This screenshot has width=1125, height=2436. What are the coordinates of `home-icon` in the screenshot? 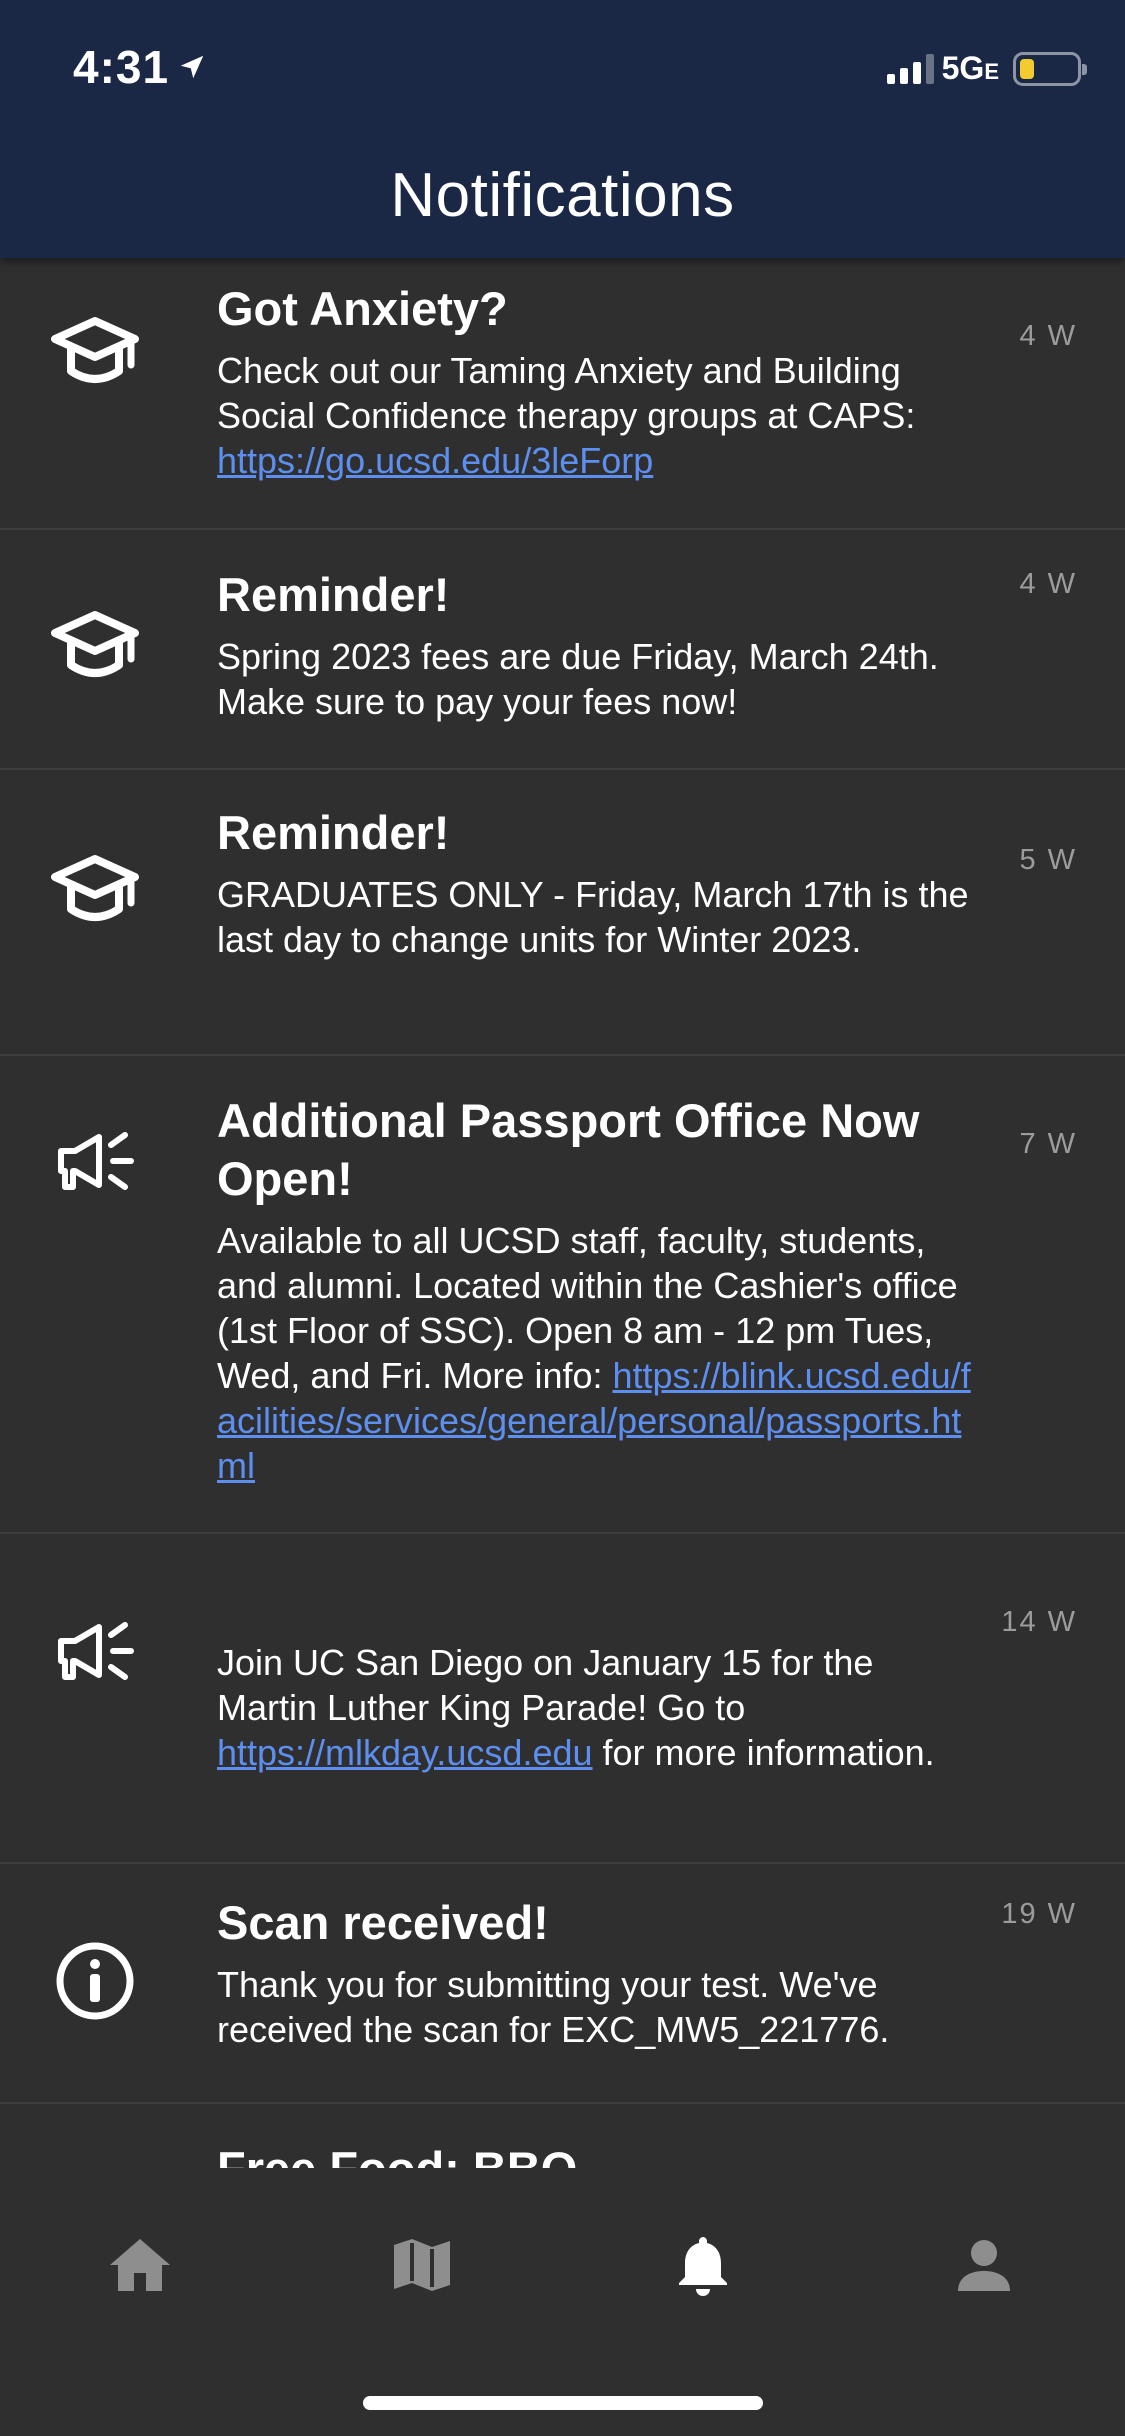 It's located at (140, 2265).